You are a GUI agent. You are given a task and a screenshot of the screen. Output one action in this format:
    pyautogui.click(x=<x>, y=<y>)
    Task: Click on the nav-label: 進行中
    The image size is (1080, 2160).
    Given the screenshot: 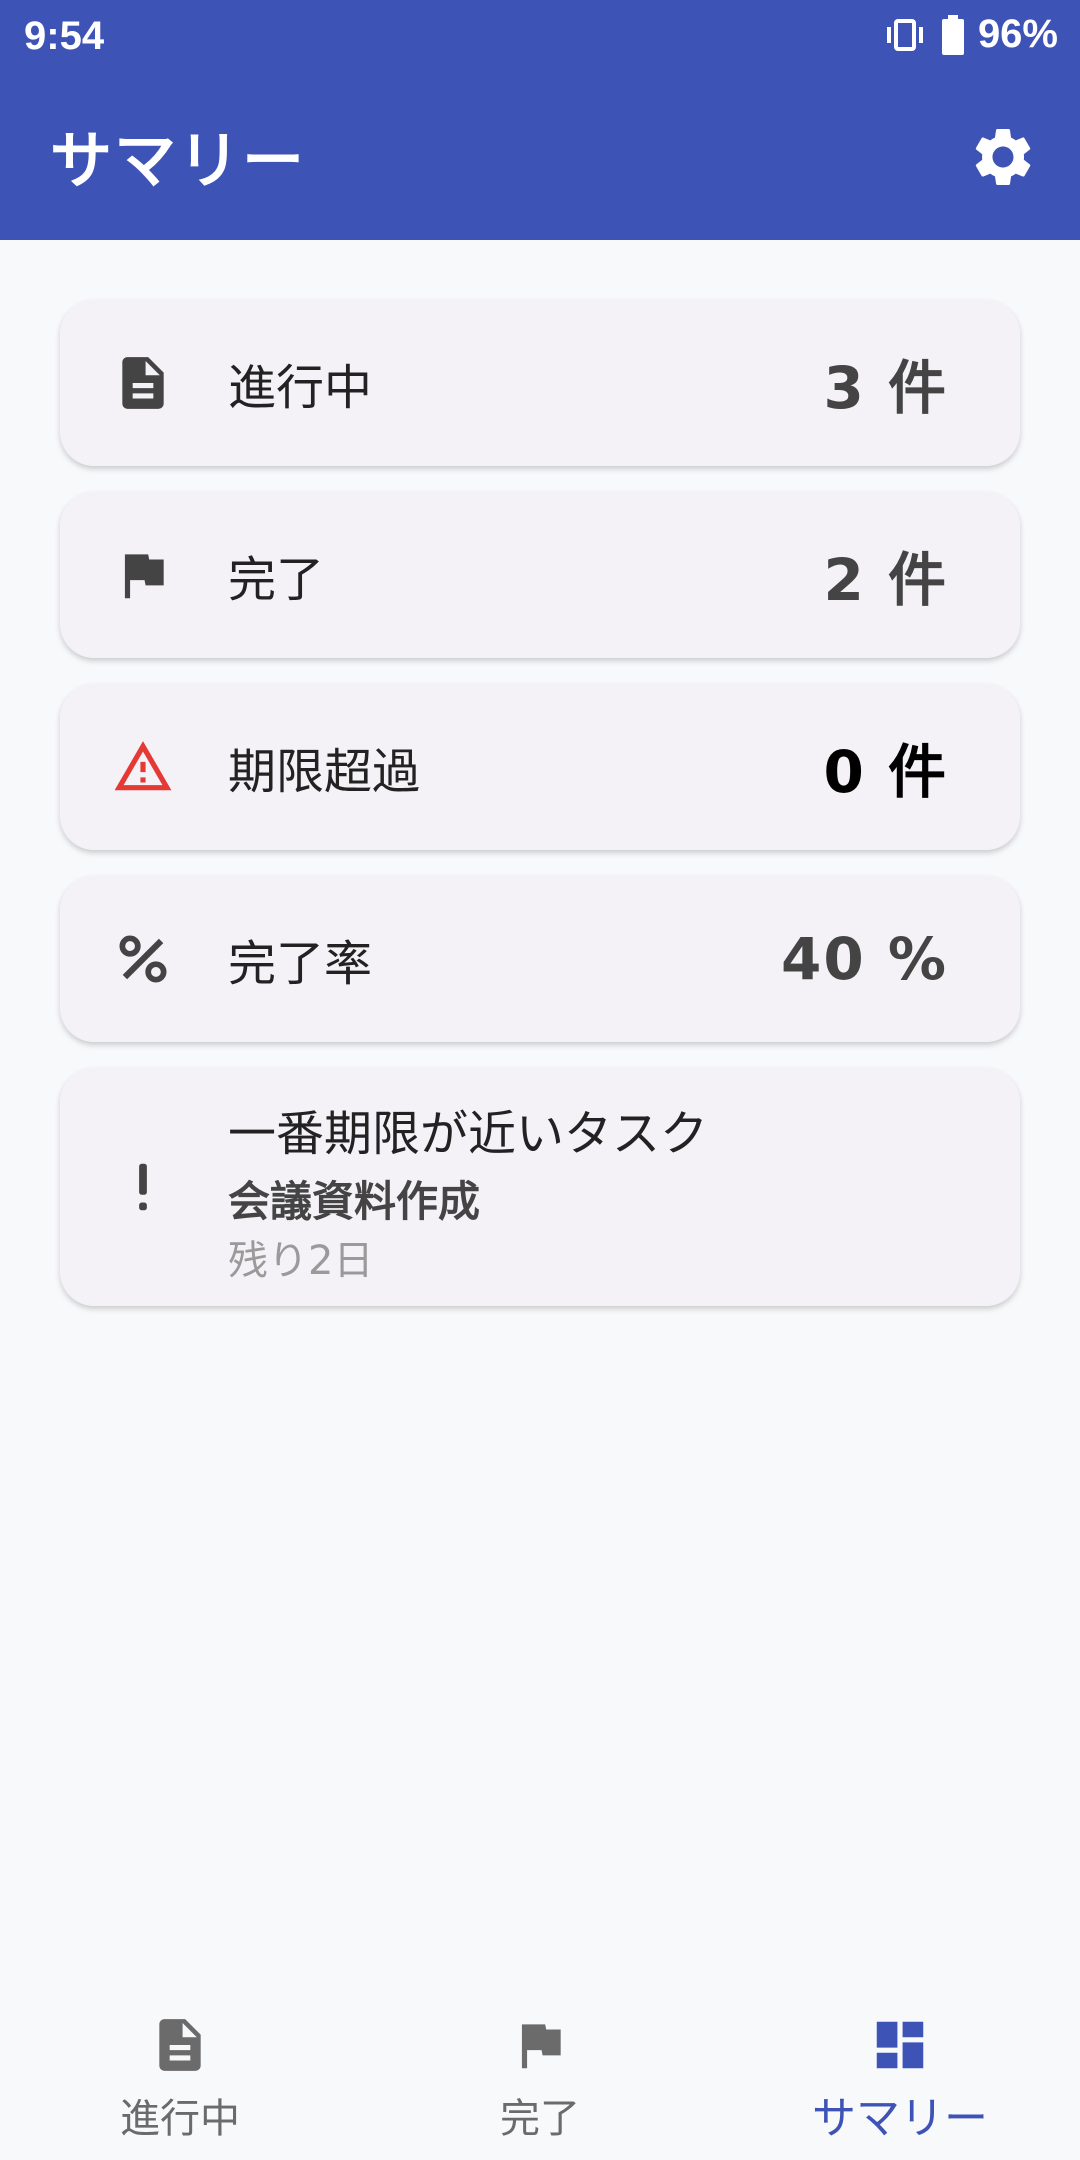 What is the action you would take?
    pyautogui.click(x=180, y=2119)
    